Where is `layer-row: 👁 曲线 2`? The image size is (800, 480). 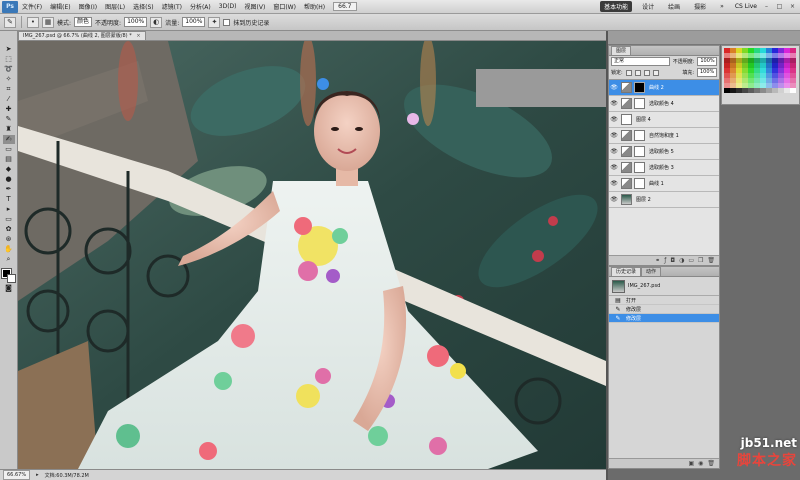 layer-row: 👁 曲线 2 is located at coordinates (664, 88).